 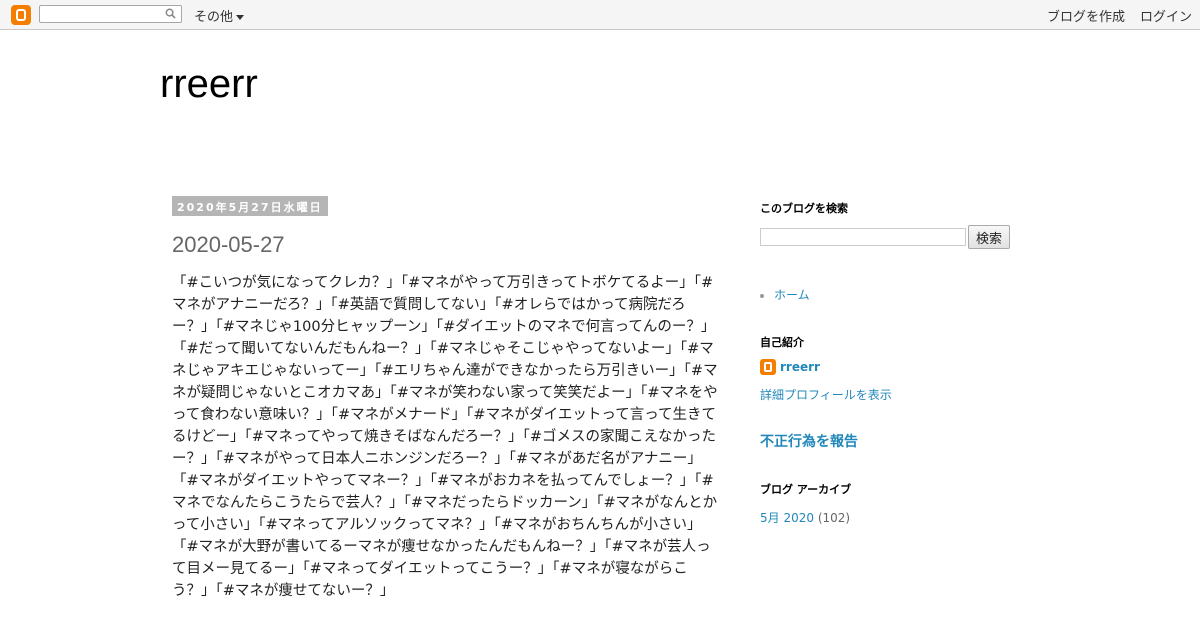 I want to click on view-full-profile-link: 詳細プロフィールを表示, so click(x=826, y=394).